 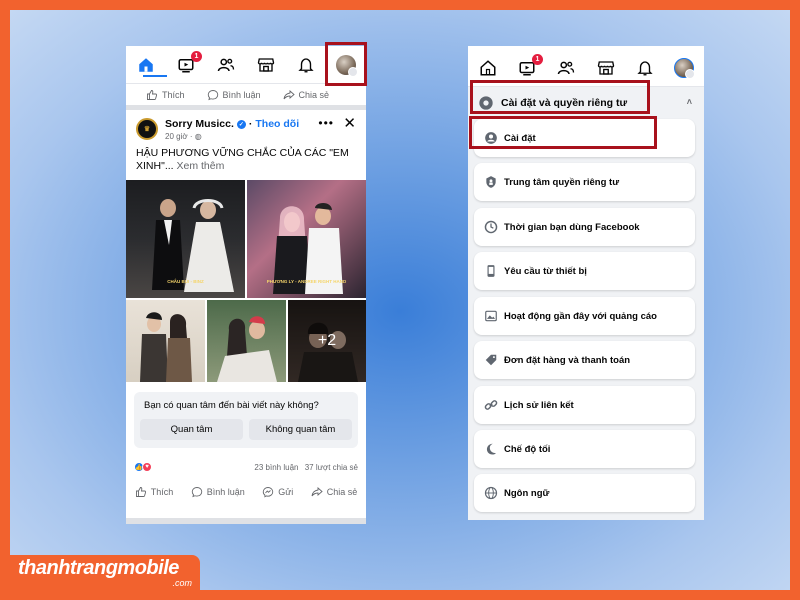 I want to click on globe-icon, so click(x=491, y=493).